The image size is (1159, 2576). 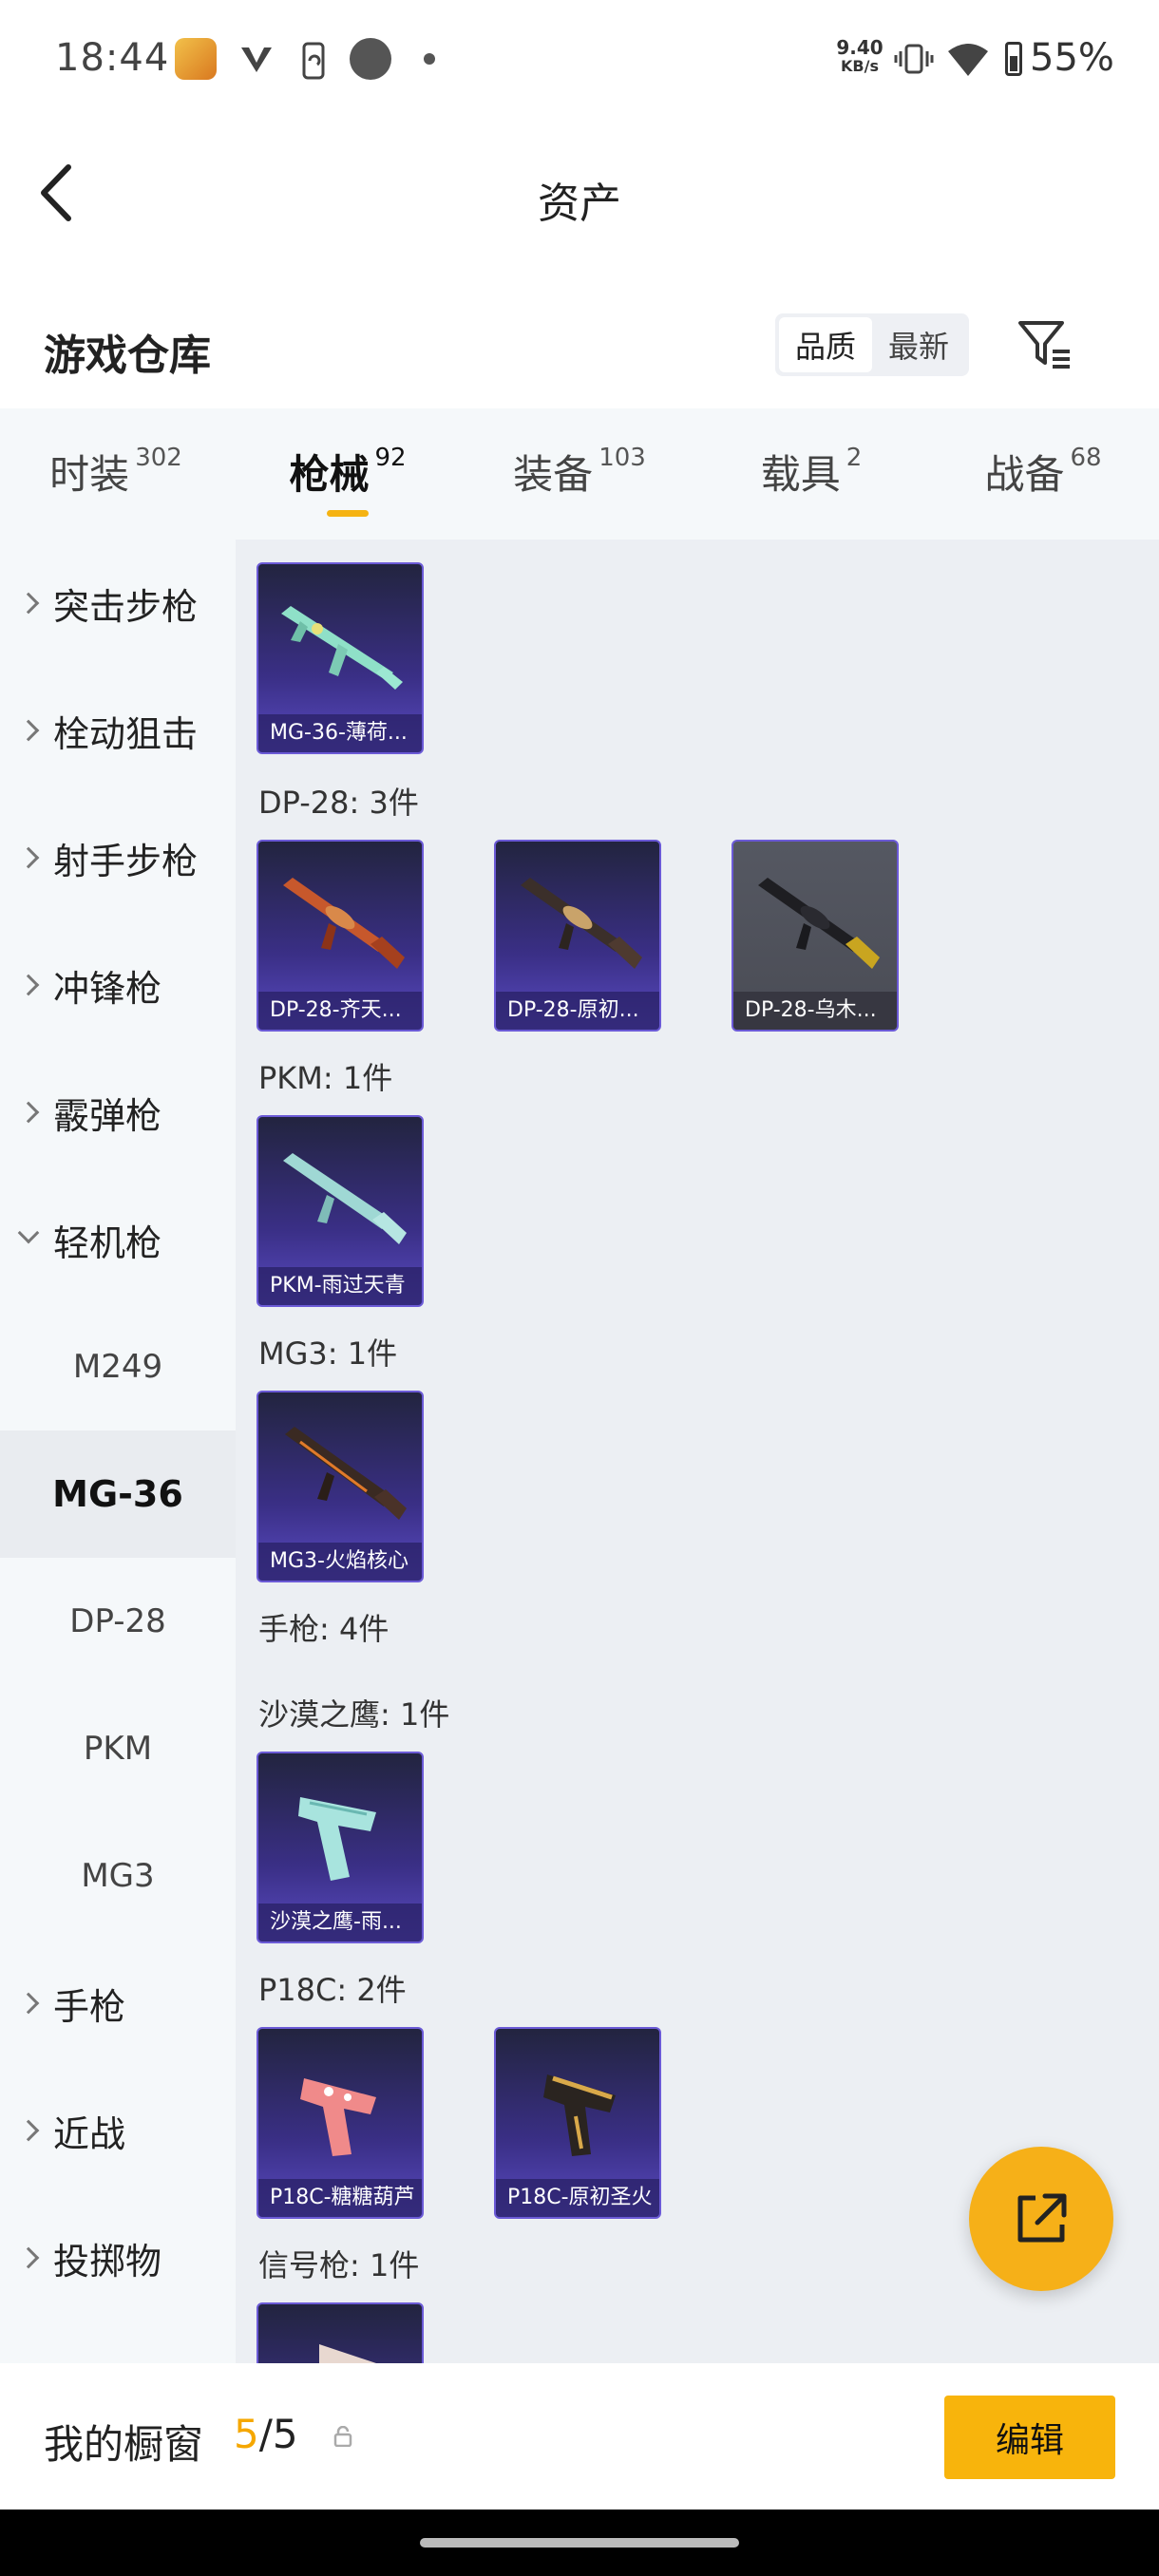 I want to click on group-label-flare: 信号枪: 1件, so click(x=339, y=2265).